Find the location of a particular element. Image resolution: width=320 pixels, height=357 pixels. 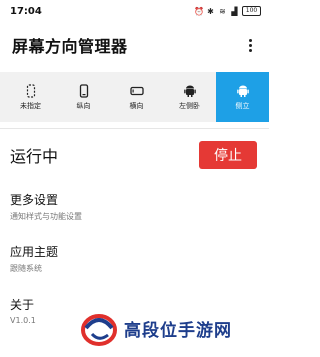

mode-left-side: 左侧卧 is located at coordinates (189, 97).